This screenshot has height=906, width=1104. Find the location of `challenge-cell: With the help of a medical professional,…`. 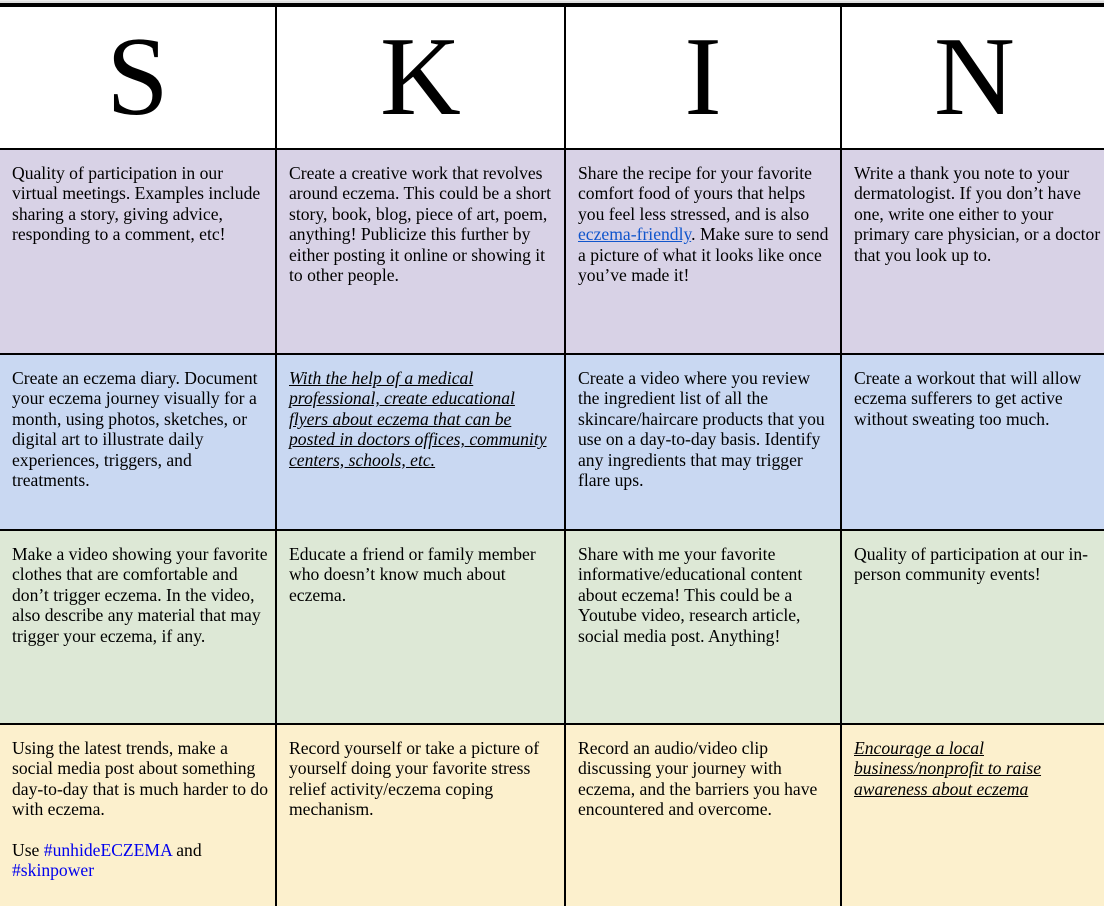

challenge-cell: With the help of a medical professional,… is located at coordinates (420, 442).